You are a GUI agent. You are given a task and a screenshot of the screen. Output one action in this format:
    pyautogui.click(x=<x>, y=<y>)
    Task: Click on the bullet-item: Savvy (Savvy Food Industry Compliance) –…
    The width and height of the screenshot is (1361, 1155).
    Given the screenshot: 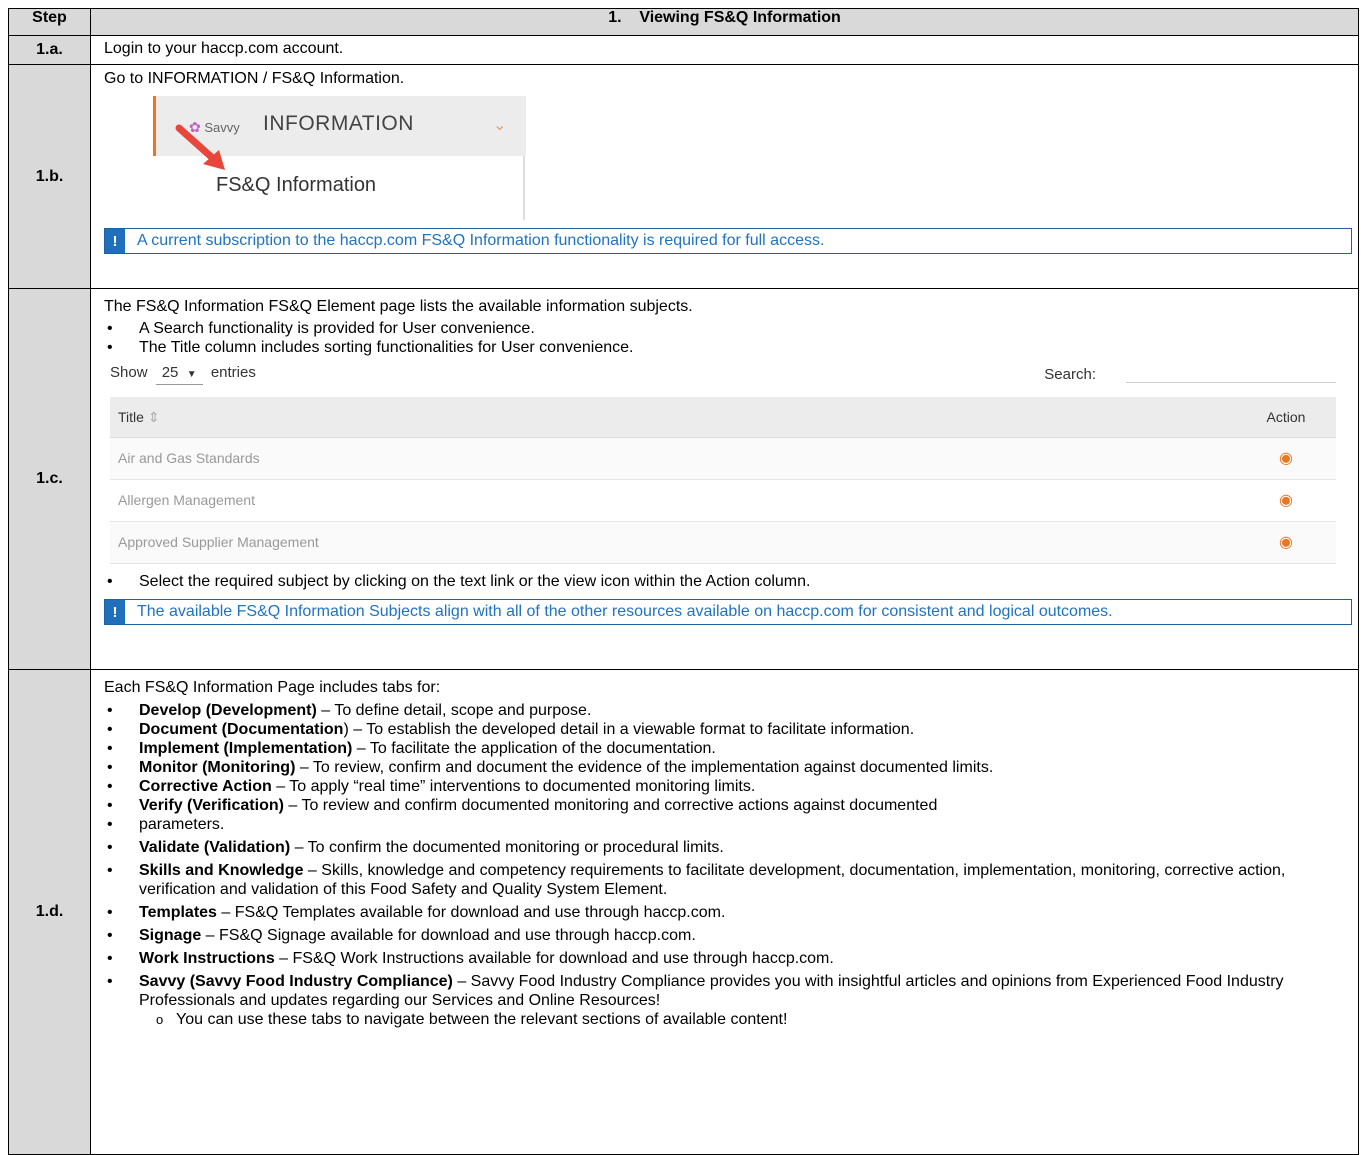 What is the action you would take?
    pyautogui.click(x=728, y=991)
    